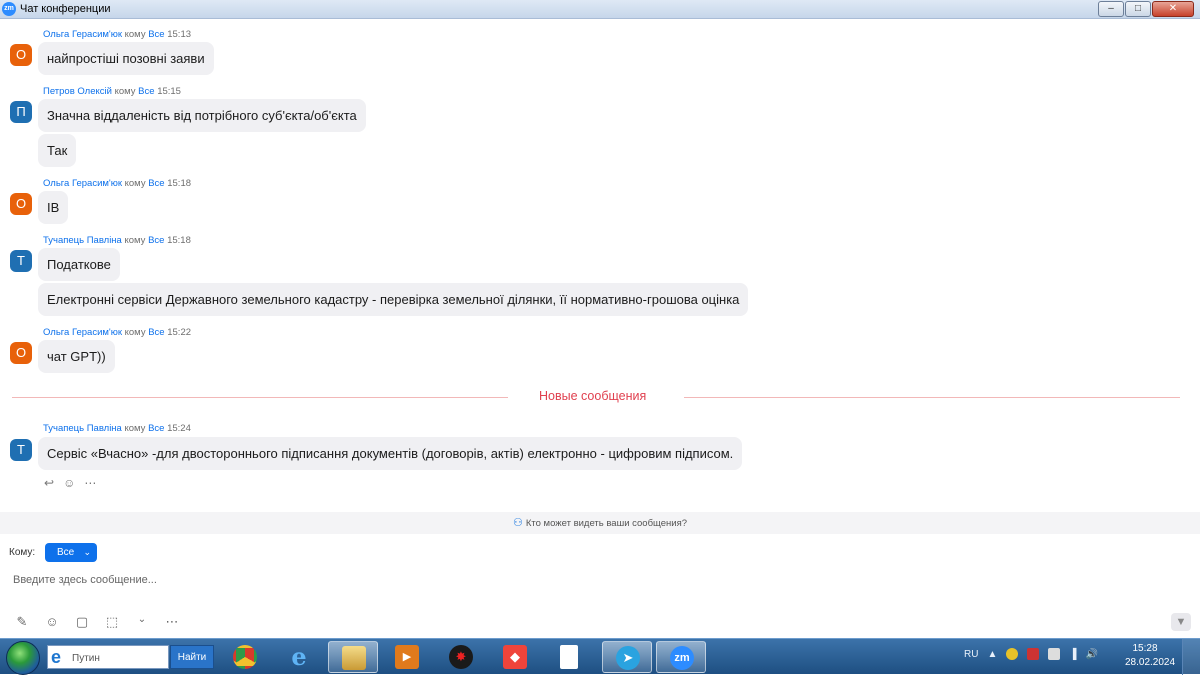  Describe the element at coordinates (1191, 657) in the screenshot. I see `show-desktop-button` at that location.